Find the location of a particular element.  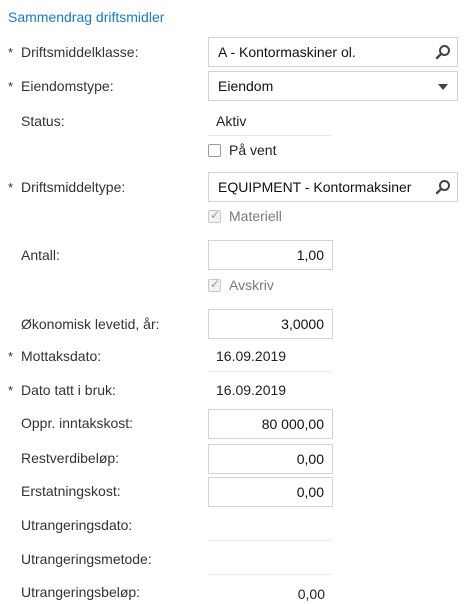

quantity-input: 1,00 is located at coordinates (270, 255).